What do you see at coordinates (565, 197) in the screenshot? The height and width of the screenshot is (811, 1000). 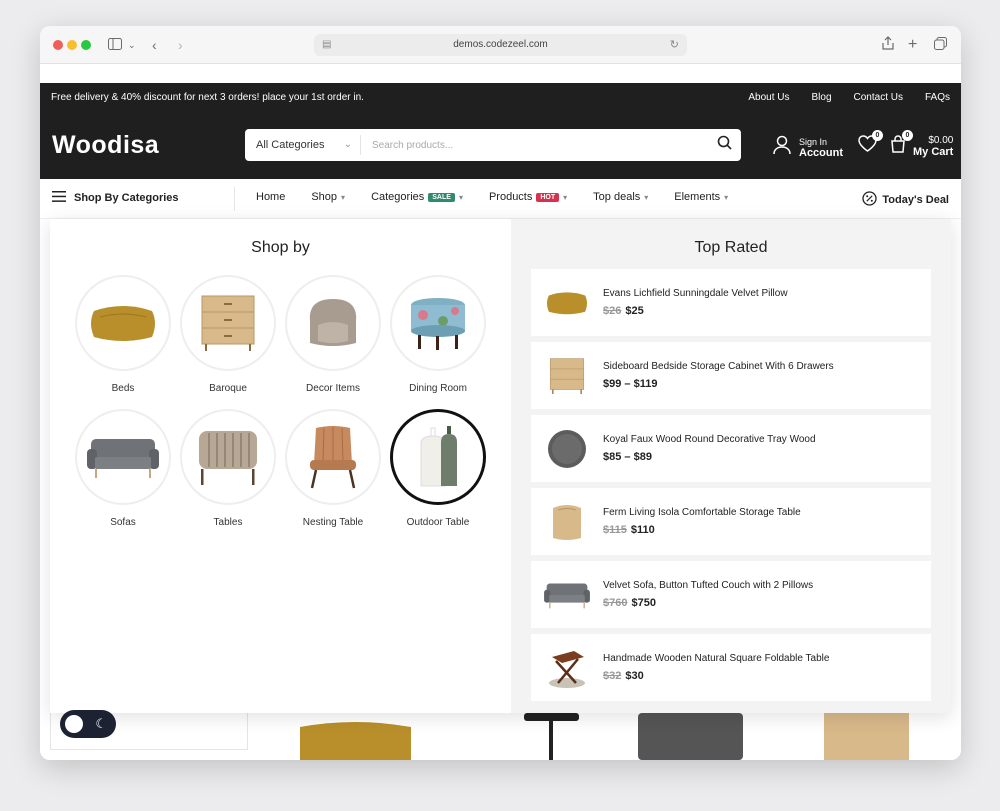 I see `chevron-down-icon: ▾` at bounding box center [565, 197].